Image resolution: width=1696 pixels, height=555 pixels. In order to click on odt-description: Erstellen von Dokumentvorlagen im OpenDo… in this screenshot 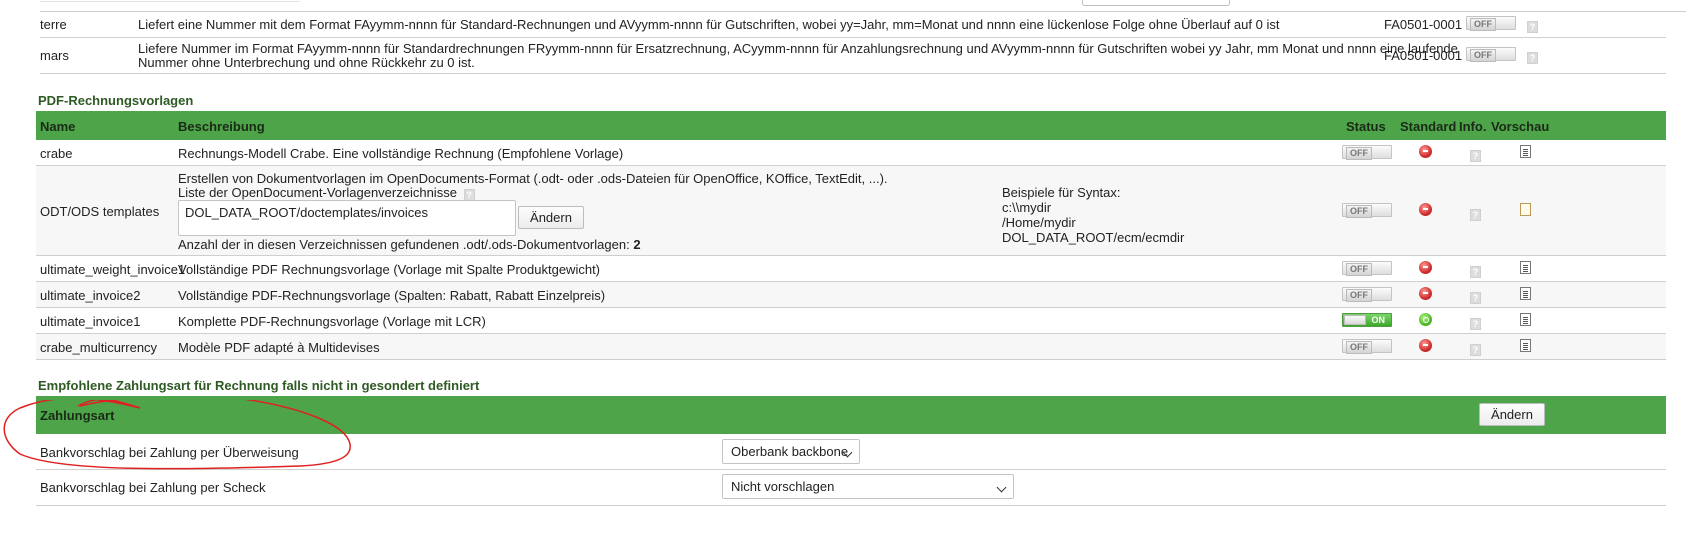, I will do `click(533, 178)`.